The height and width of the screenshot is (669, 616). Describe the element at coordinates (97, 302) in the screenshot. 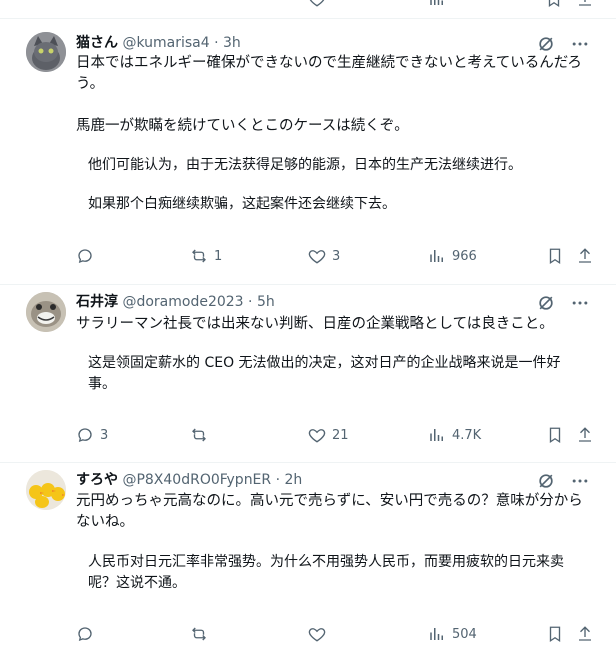

I see `display-name: 石井淳` at that location.